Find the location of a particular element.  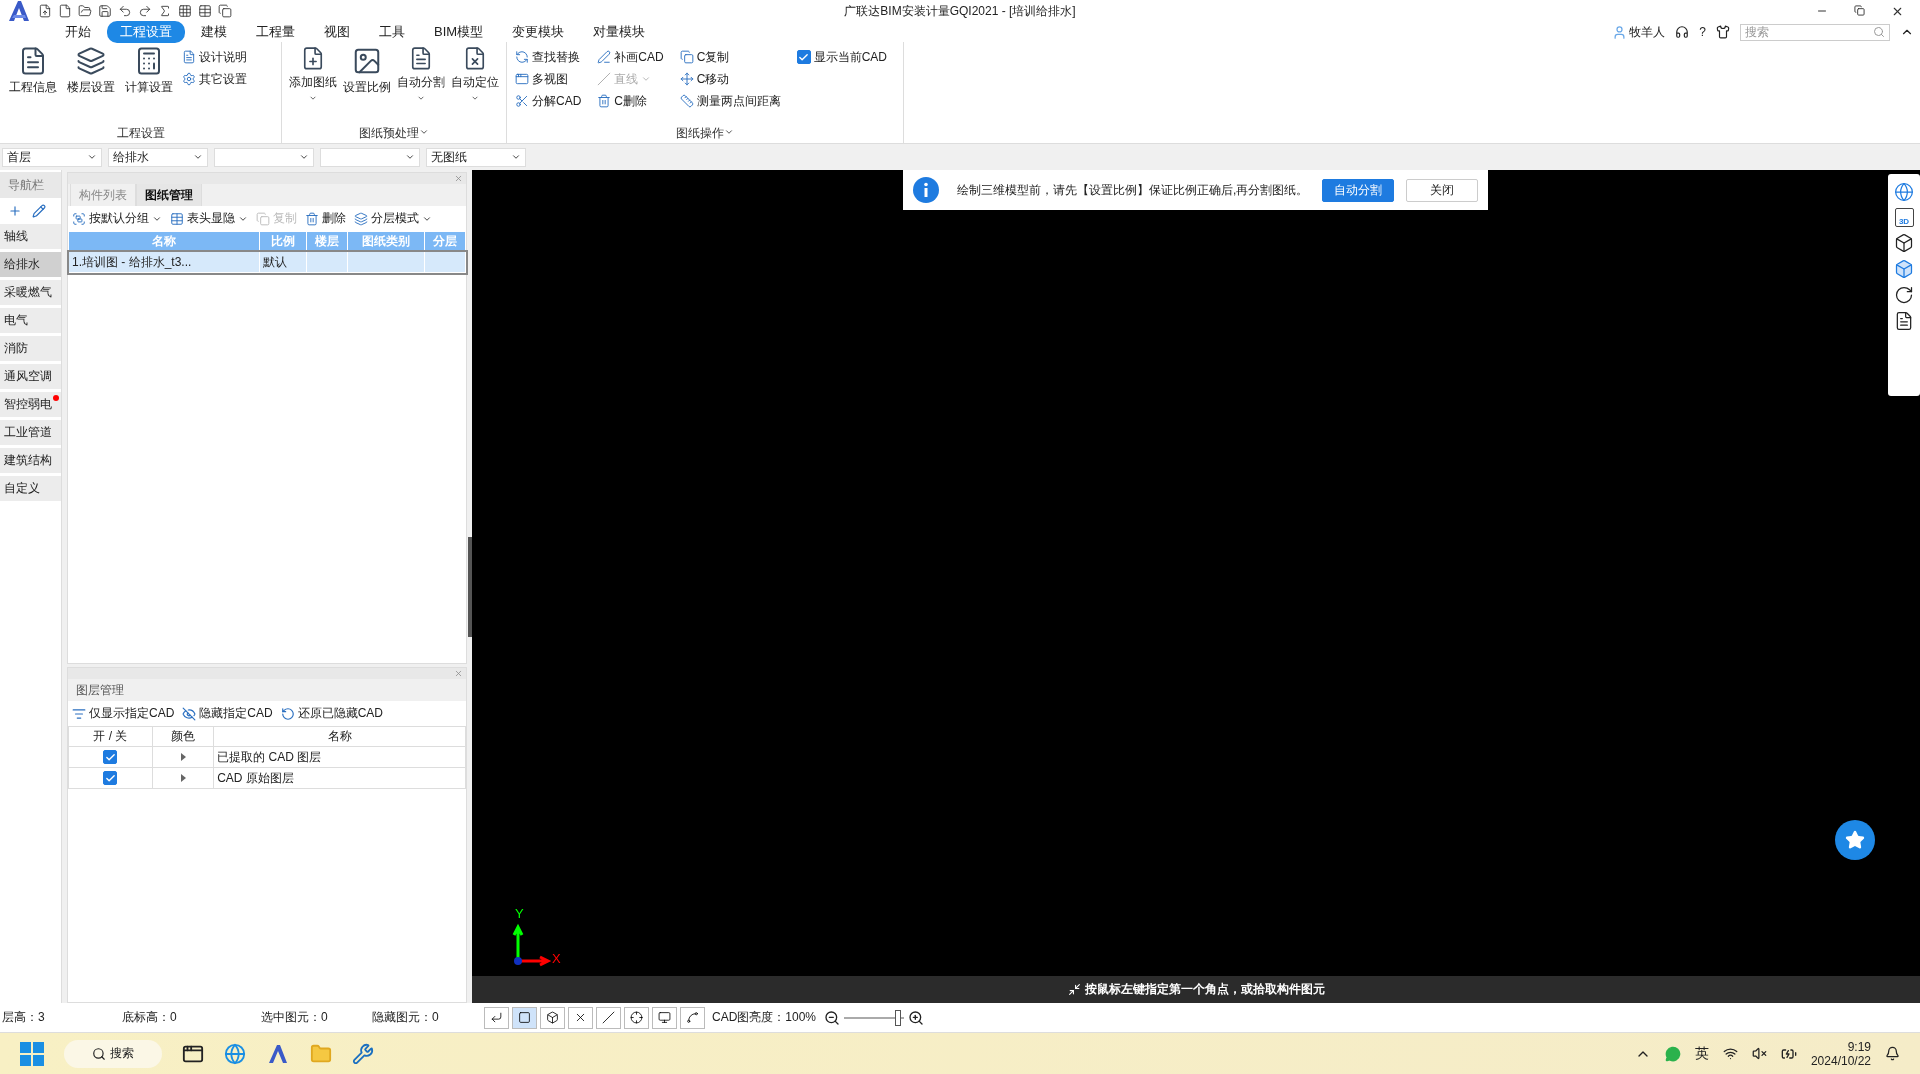

toolbar-button: 删除 is located at coordinates (325, 218).